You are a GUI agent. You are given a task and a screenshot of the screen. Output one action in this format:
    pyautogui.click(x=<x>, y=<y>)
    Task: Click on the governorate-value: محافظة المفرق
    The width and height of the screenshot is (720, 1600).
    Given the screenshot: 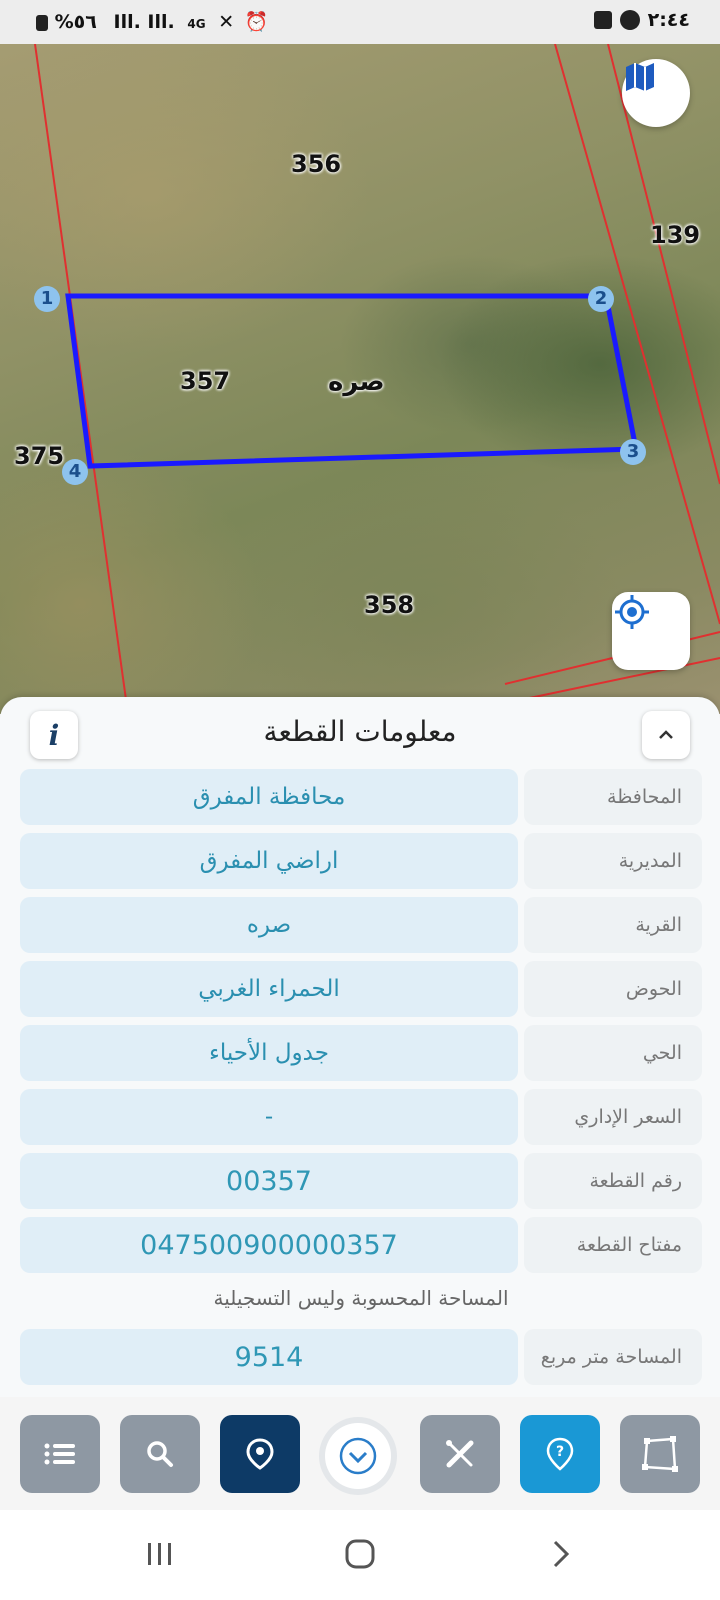 What is the action you would take?
    pyautogui.click(x=269, y=797)
    